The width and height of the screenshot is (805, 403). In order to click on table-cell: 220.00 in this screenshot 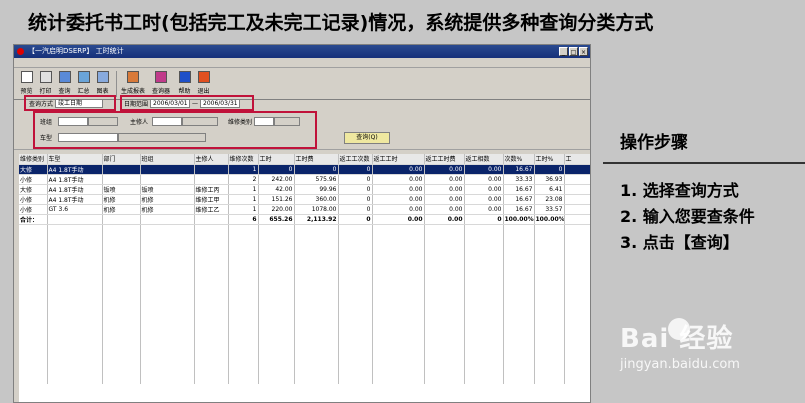, I will do `click(276, 209)`.